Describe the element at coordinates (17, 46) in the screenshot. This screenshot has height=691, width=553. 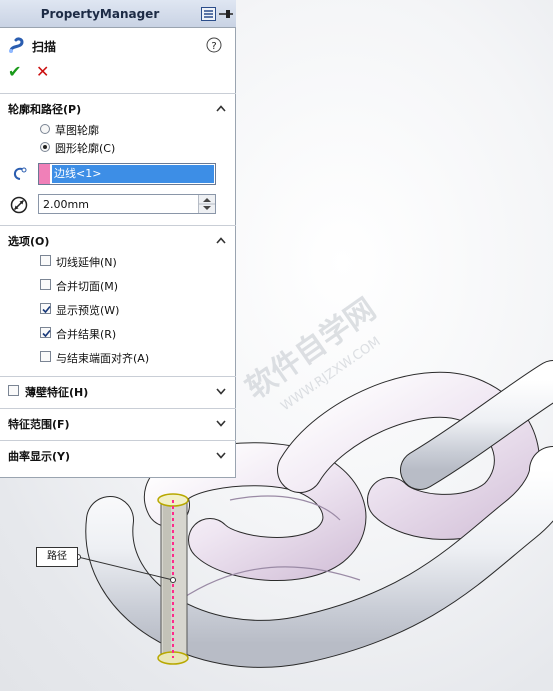
I see `sweep-feature-icon` at that location.